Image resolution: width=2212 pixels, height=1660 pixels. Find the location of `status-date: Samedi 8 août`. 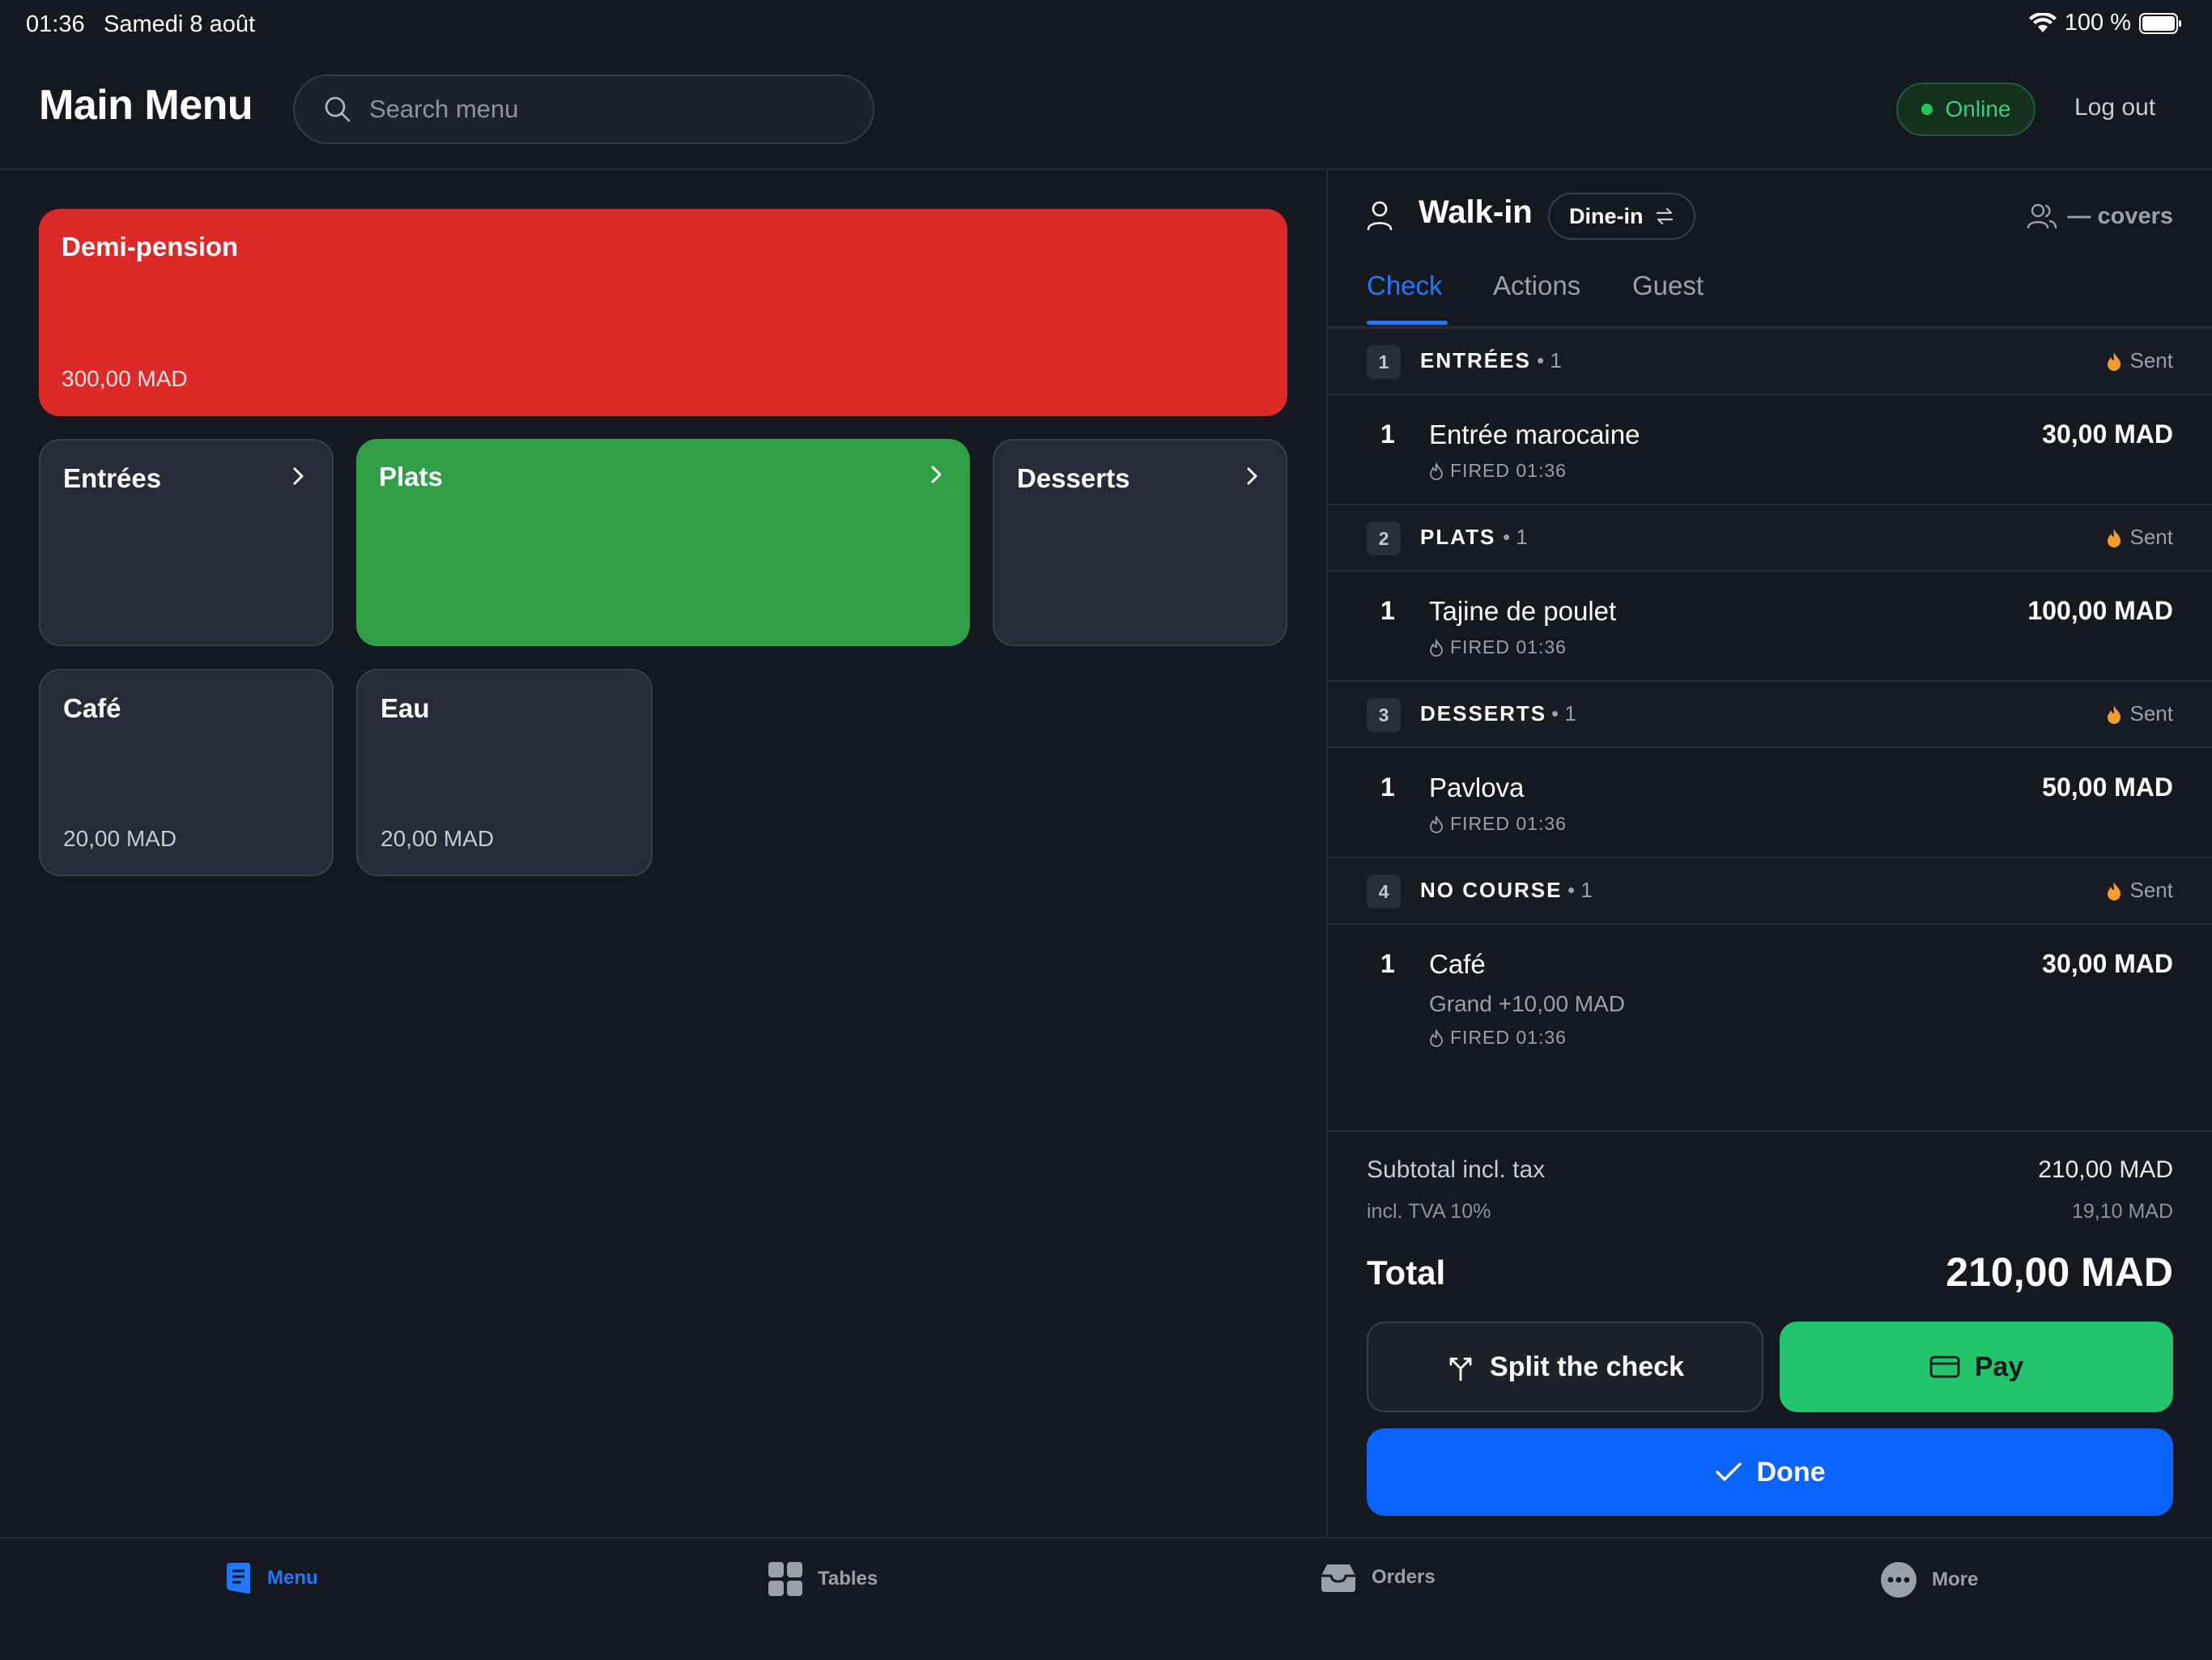

status-date: Samedi 8 août is located at coordinates (180, 24).